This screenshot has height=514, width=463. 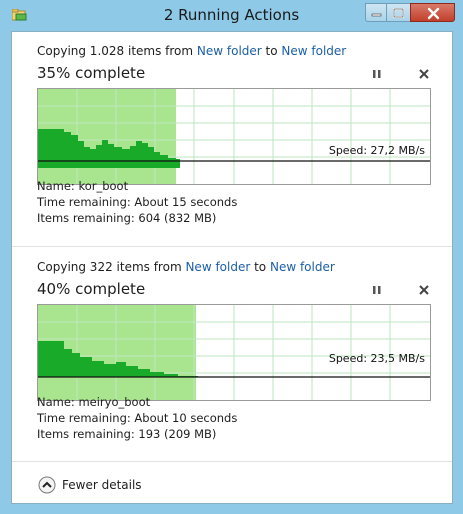 I want to click on items-remaining: Items remaining: 193 (209 MB), so click(x=127, y=434).